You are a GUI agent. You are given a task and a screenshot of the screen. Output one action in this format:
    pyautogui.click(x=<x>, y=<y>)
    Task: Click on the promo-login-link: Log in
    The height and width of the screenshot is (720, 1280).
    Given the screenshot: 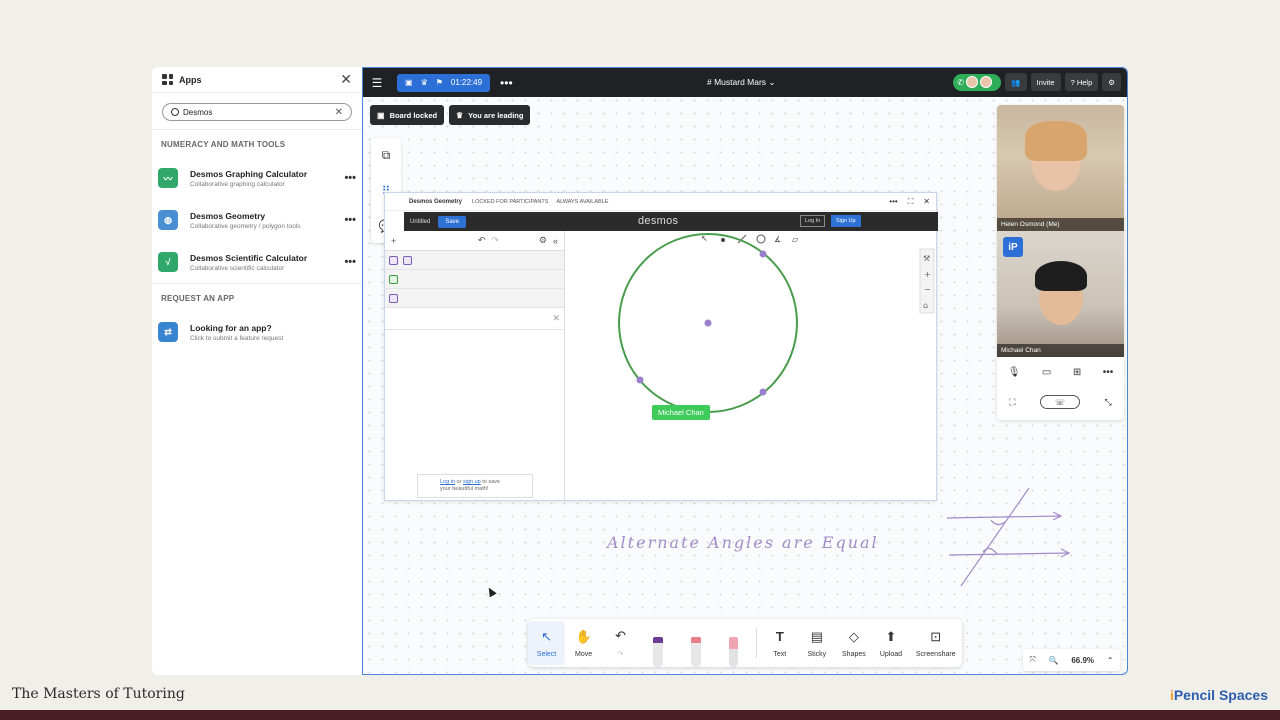 What is the action you would take?
    pyautogui.click(x=447, y=482)
    